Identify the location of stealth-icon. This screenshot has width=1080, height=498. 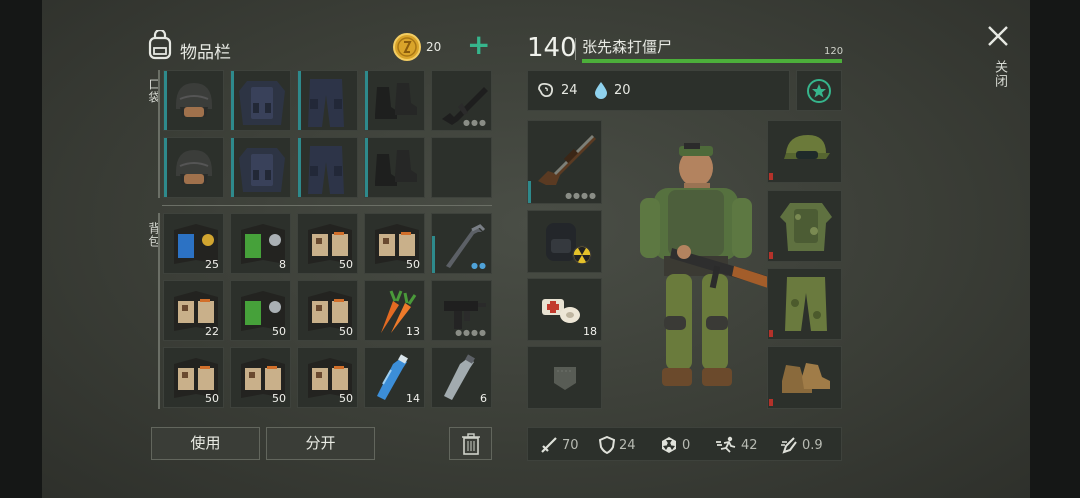
(789, 445).